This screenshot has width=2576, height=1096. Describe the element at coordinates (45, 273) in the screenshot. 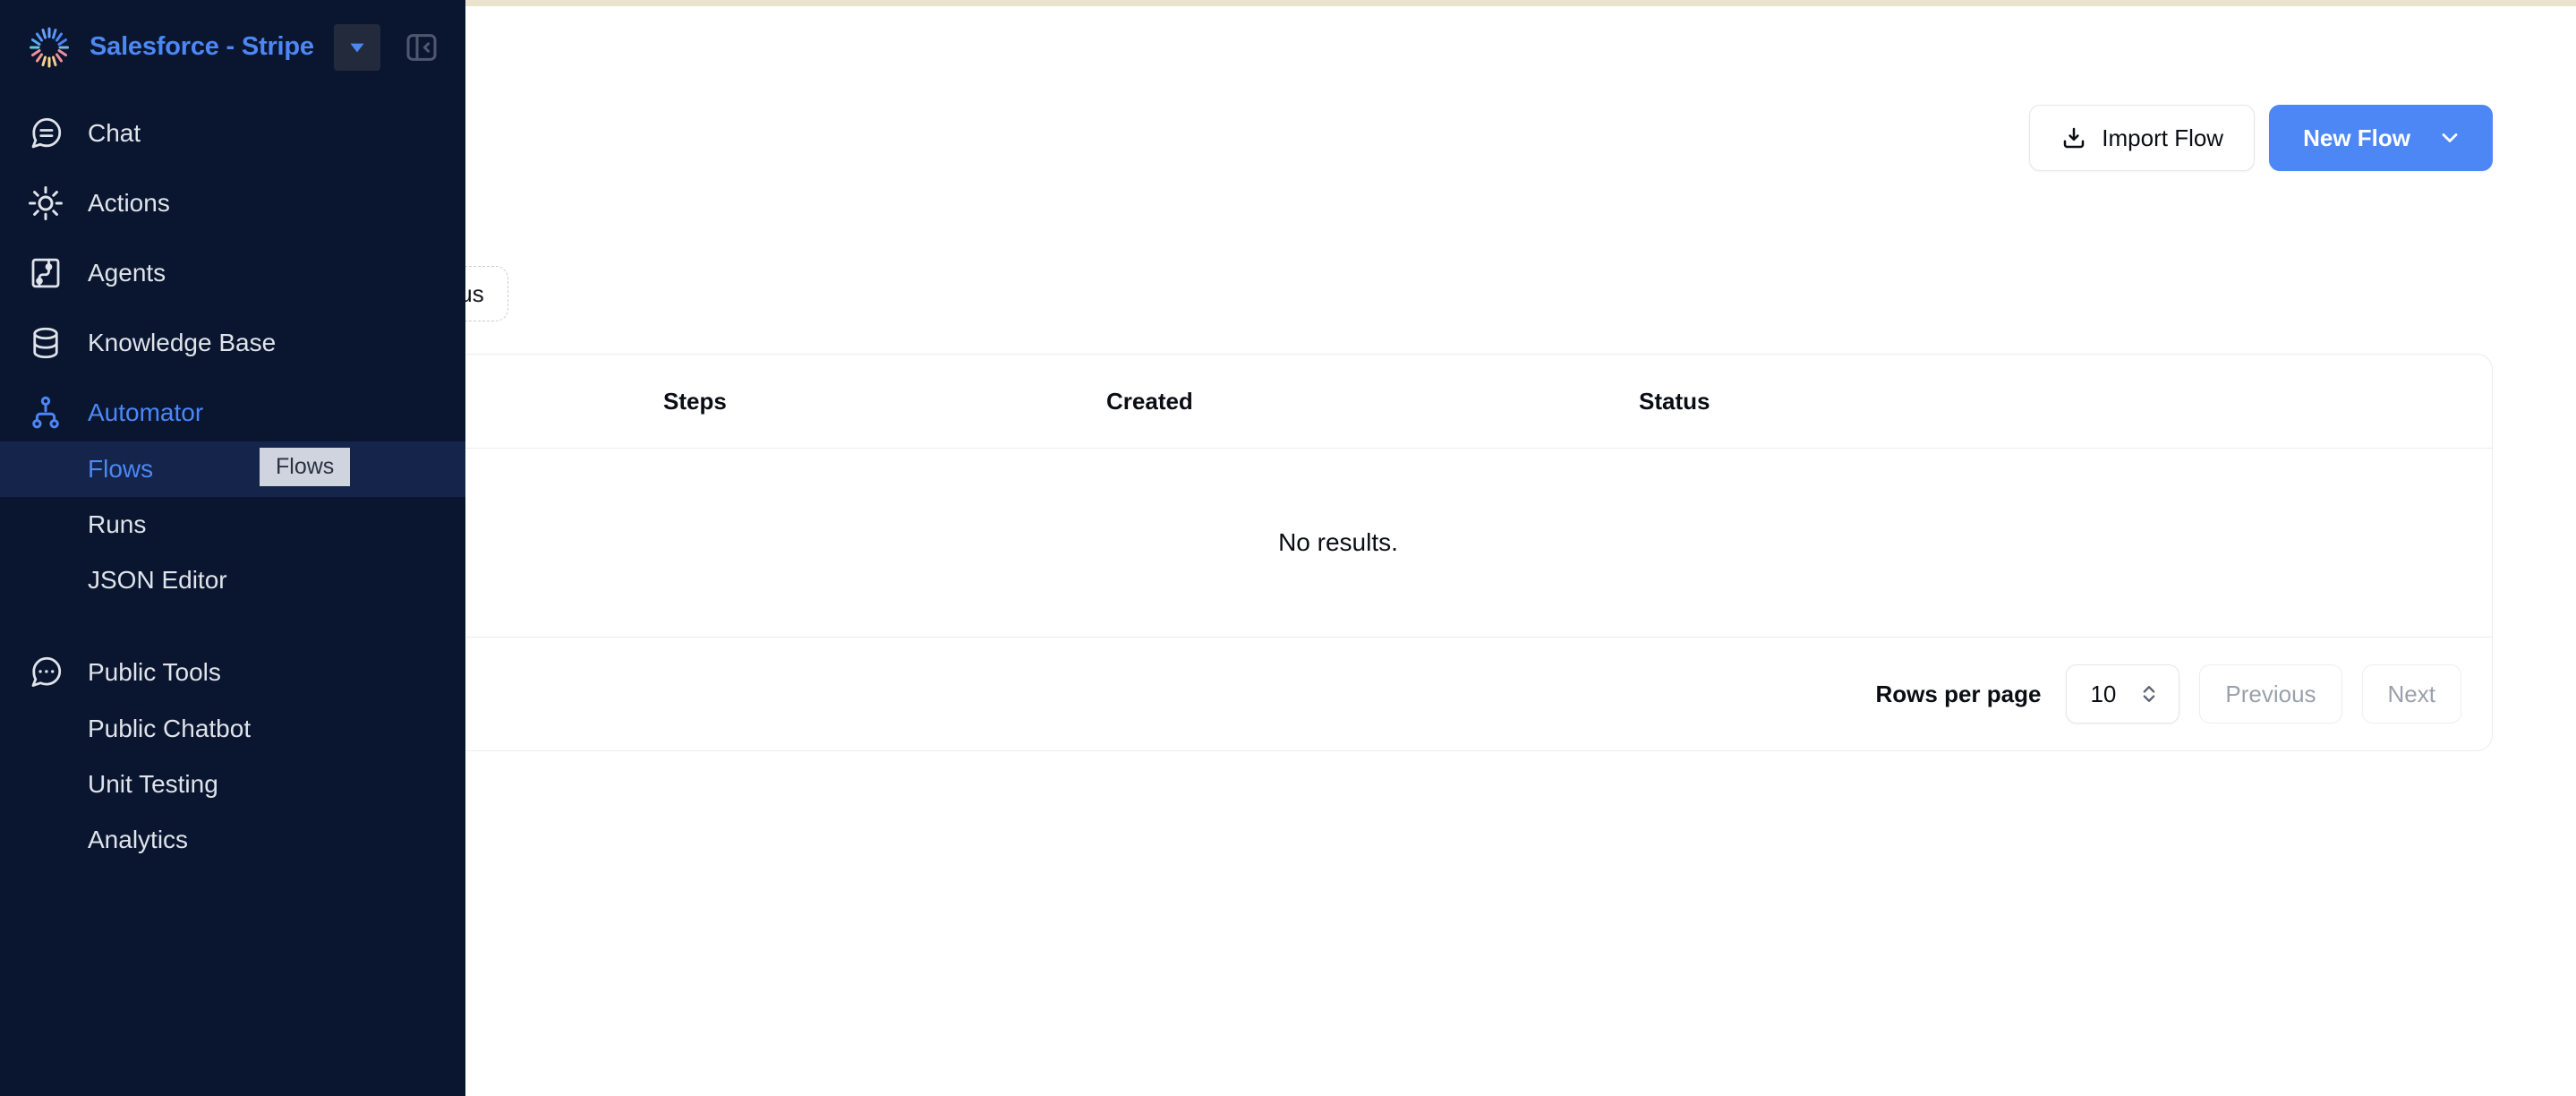

I see `circuit-board-icon` at that location.